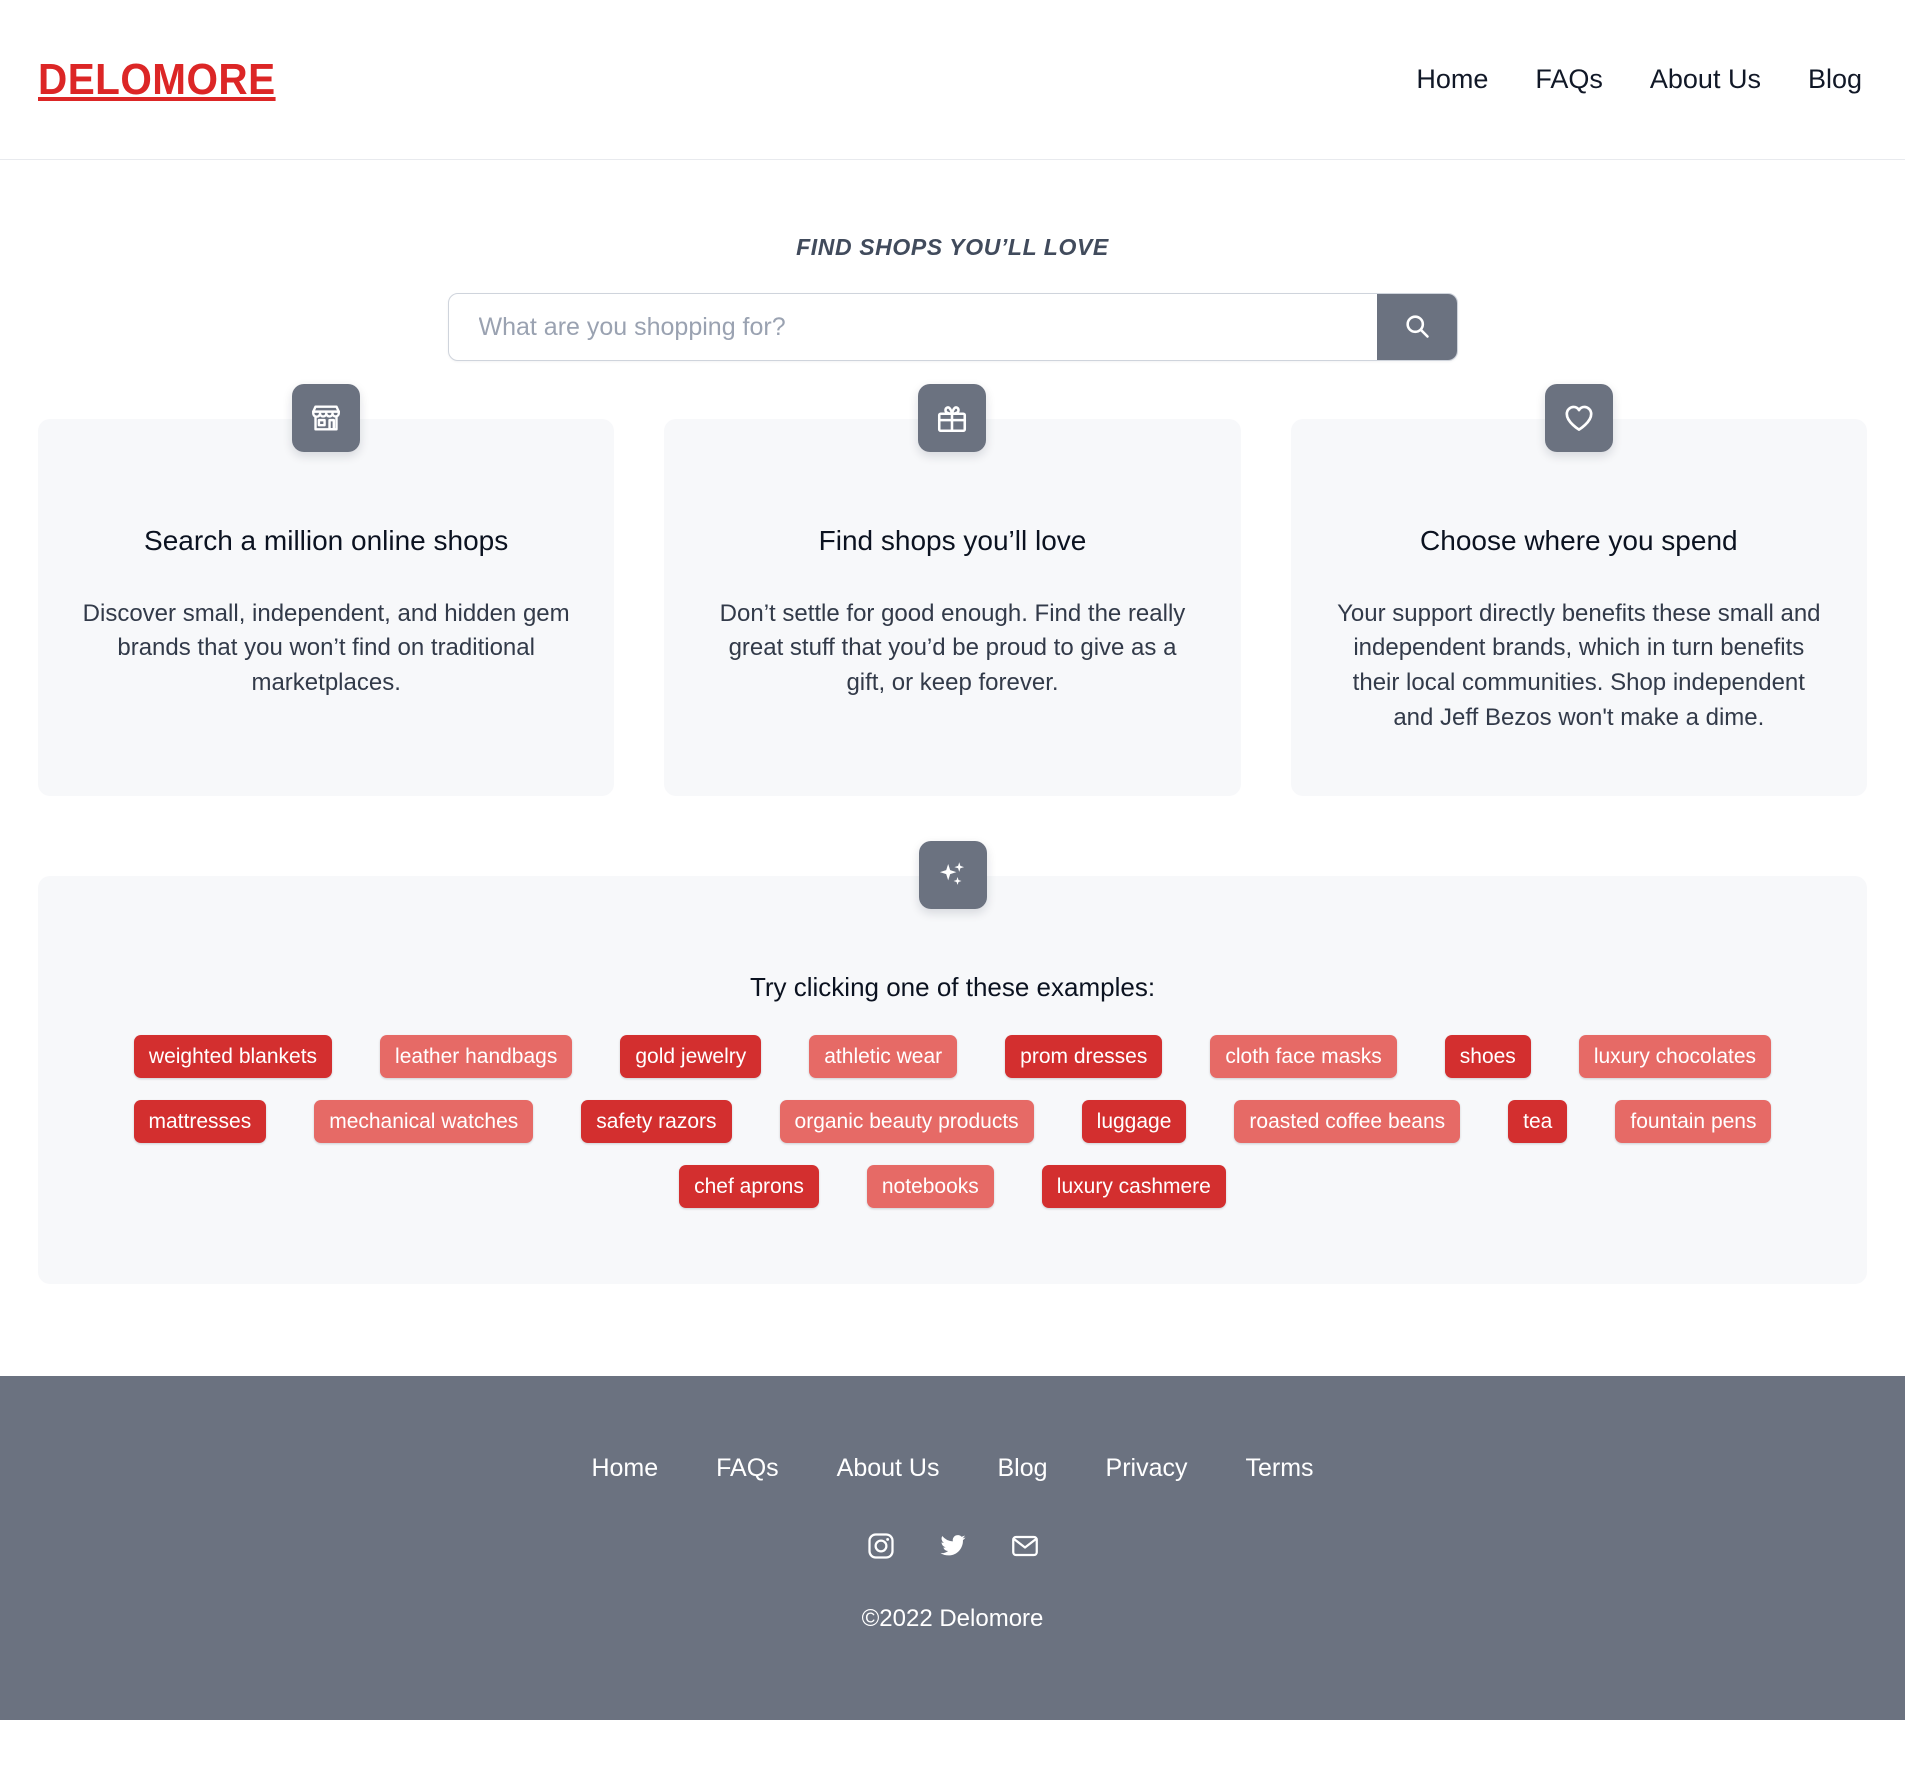 Image resolution: width=1905 pixels, height=1769 pixels. Describe the element at coordinates (1641, 79) in the screenshot. I see `primary-nav: Home FAQs About Us Blog` at that location.